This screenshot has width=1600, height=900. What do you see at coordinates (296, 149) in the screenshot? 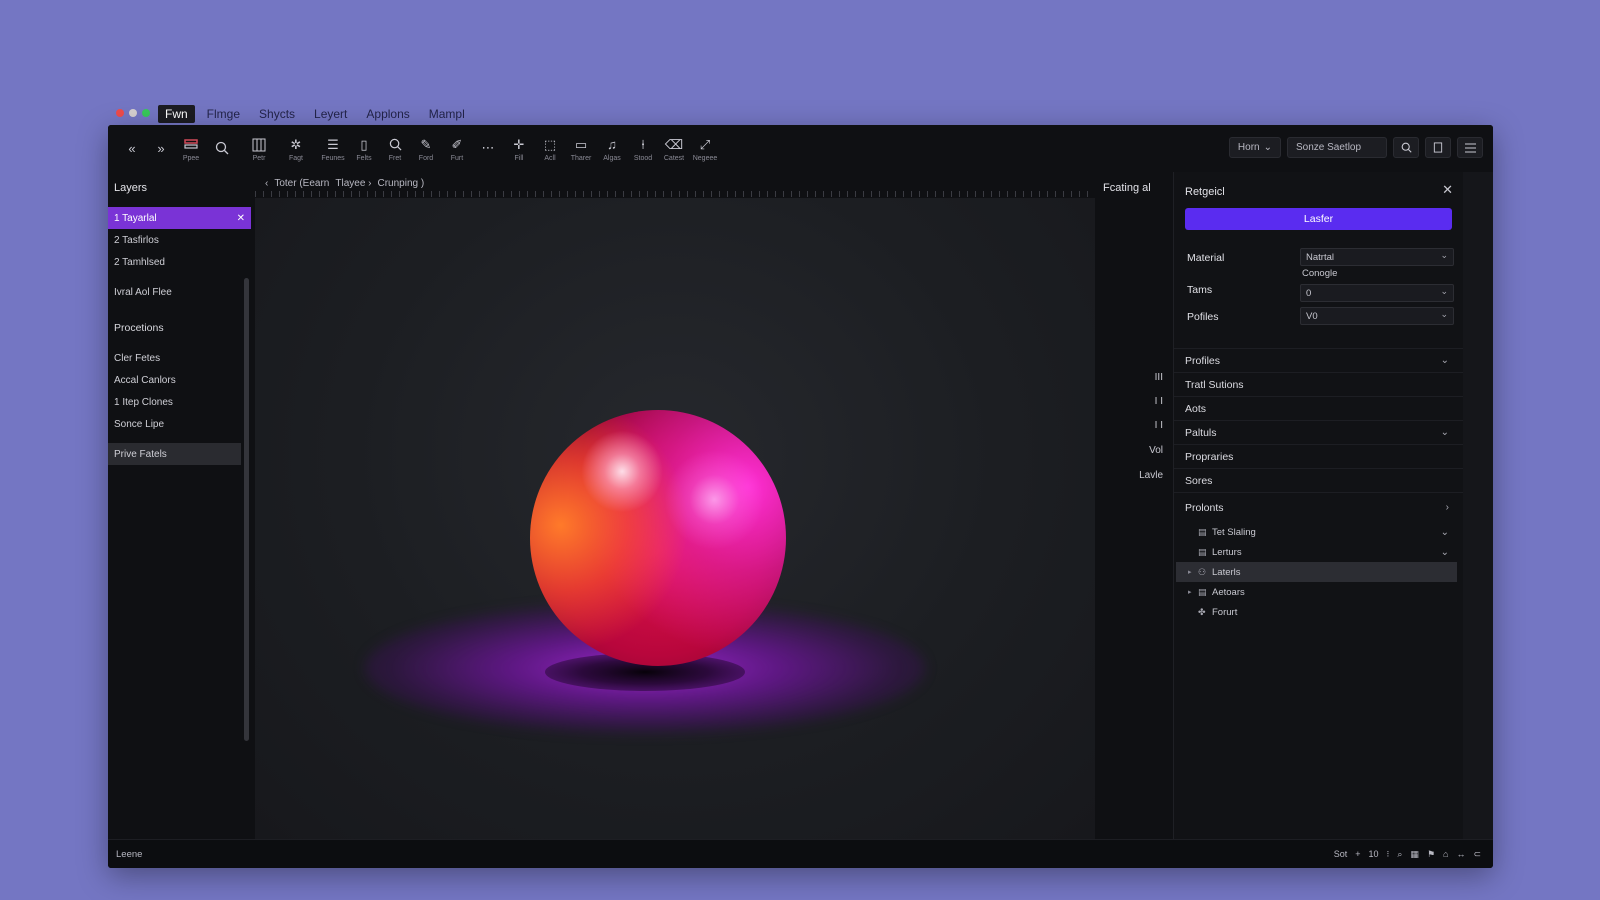
I see `tool-sparkle: ✲ Fagt` at bounding box center [296, 149].